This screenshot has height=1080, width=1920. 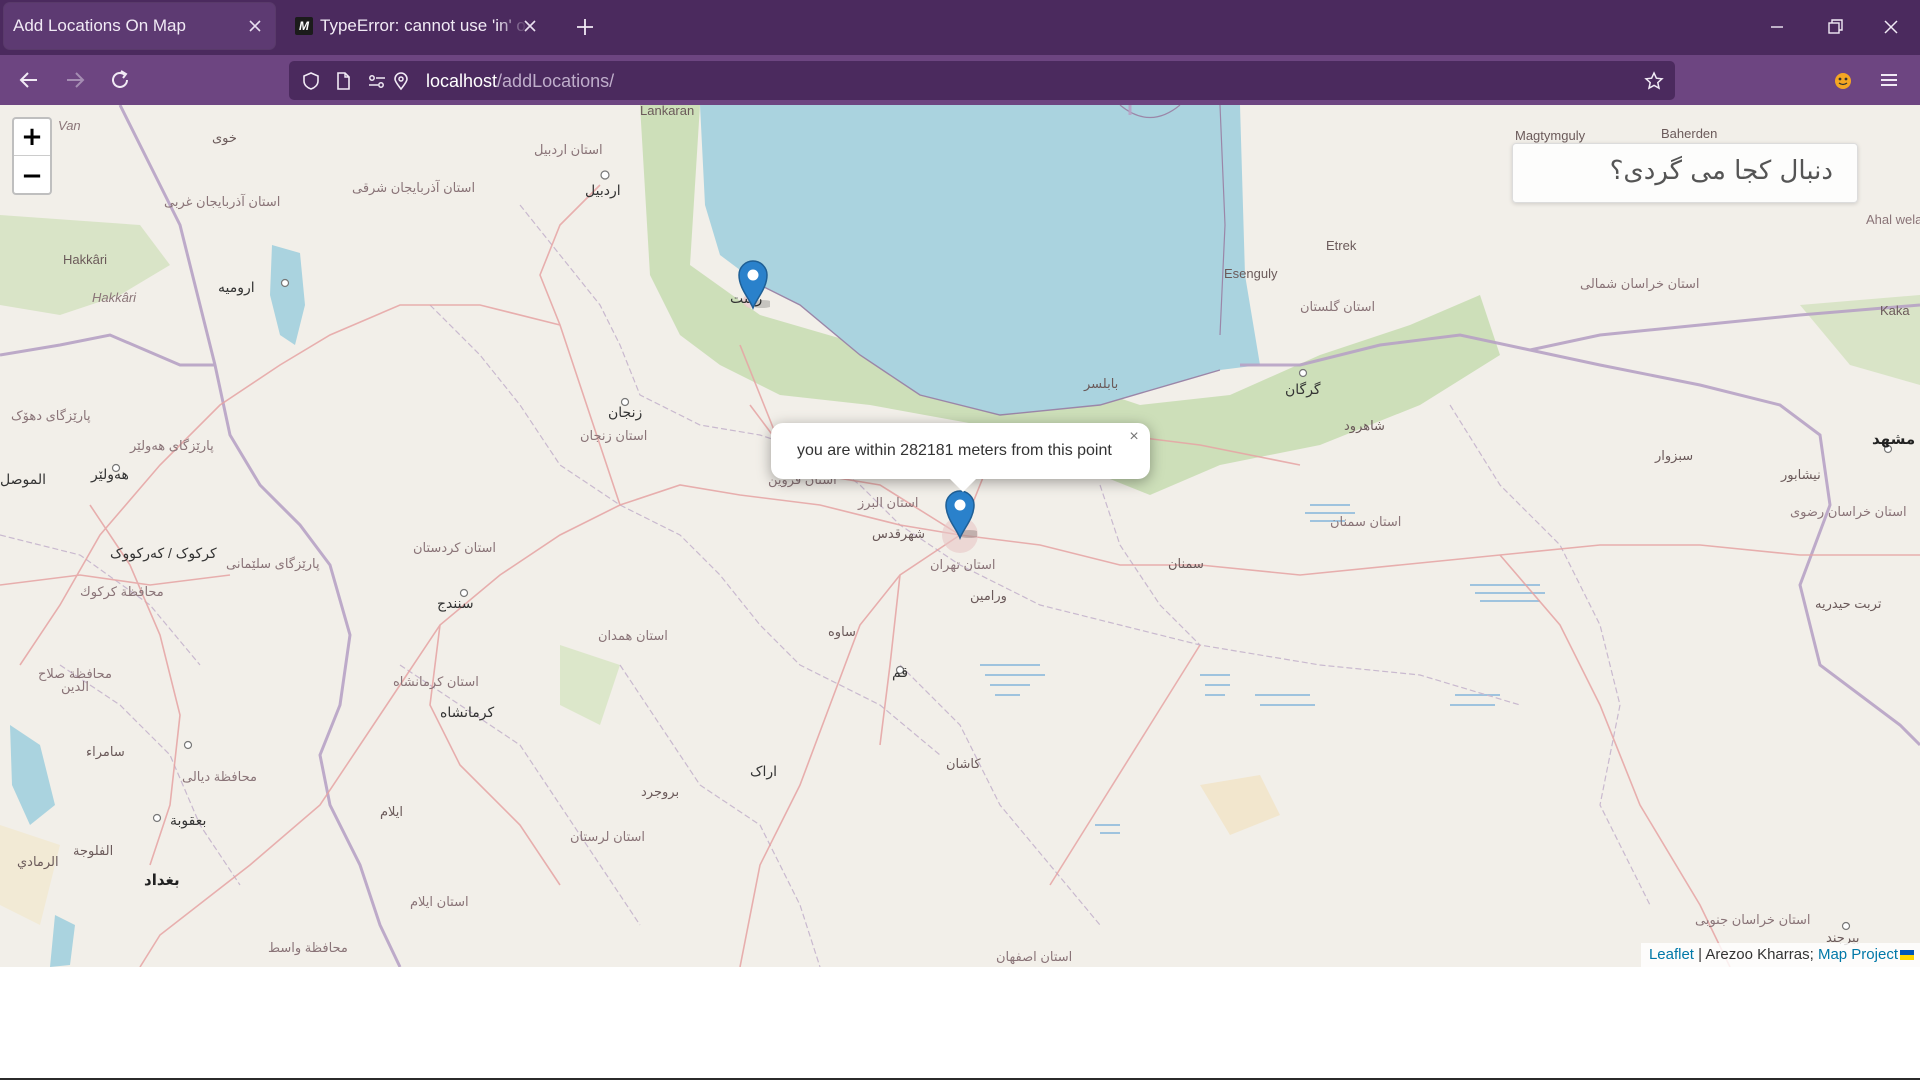 What do you see at coordinates (1338, 306) in the screenshot?
I see `map-label: استان گلستان` at bounding box center [1338, 306].